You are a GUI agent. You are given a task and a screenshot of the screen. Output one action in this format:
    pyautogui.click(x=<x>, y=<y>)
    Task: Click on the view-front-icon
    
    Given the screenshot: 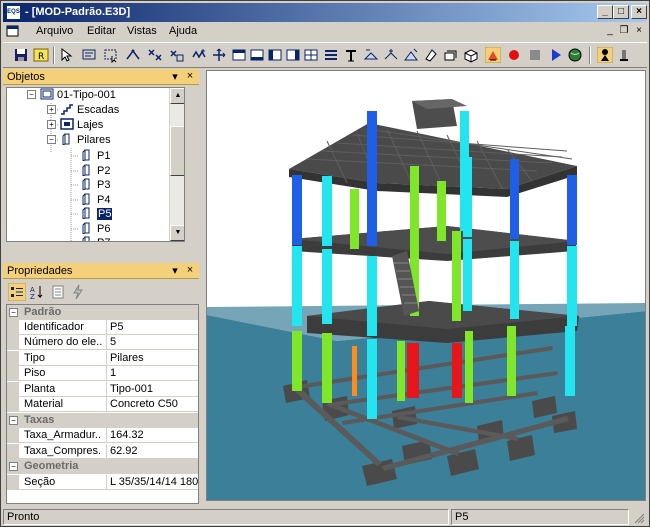 What is the action you would take?
    pyautogui.click(x=239, y=55)
    